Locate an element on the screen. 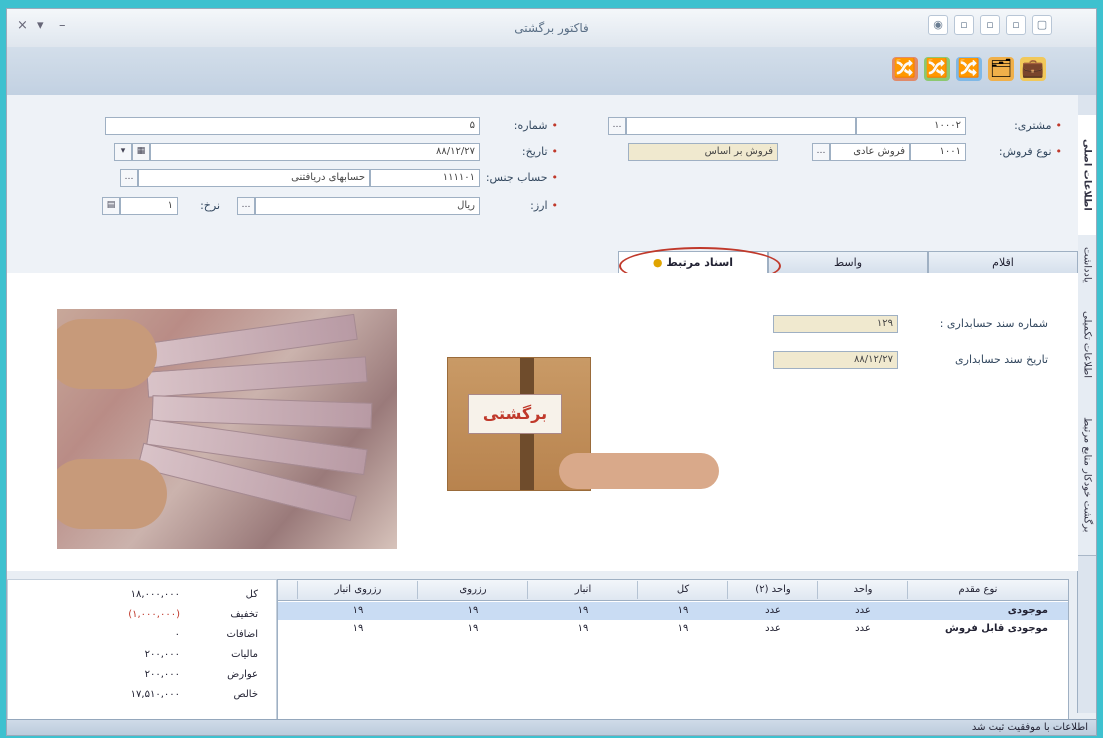 The image size is (1103, 738). folder-icon: 🗂 is located at coordinates (1001, 69).